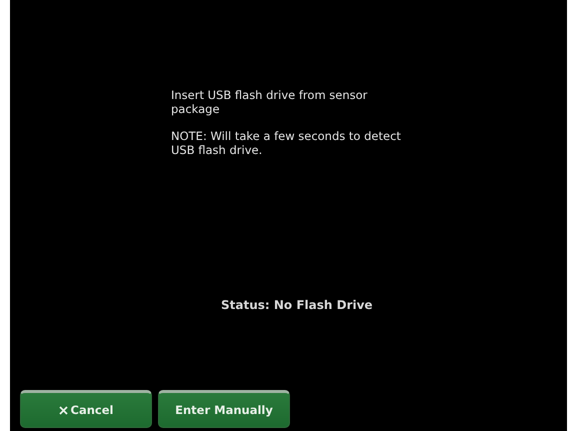  Describe the element at coordinates (63, 410) in the screenshot. I see `close-icon` at that location.